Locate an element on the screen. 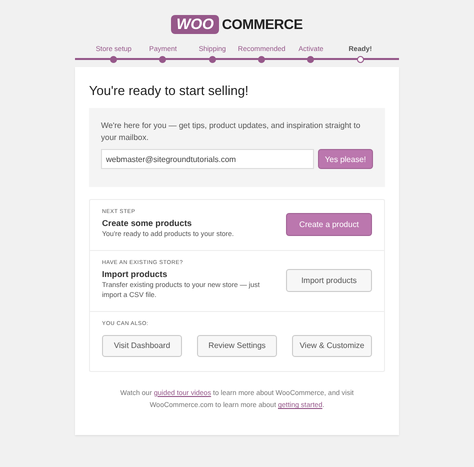 The image size is (474, 467). email-field: webmaster@sitegroundtutorials.com is located at coordinates (207, 159).